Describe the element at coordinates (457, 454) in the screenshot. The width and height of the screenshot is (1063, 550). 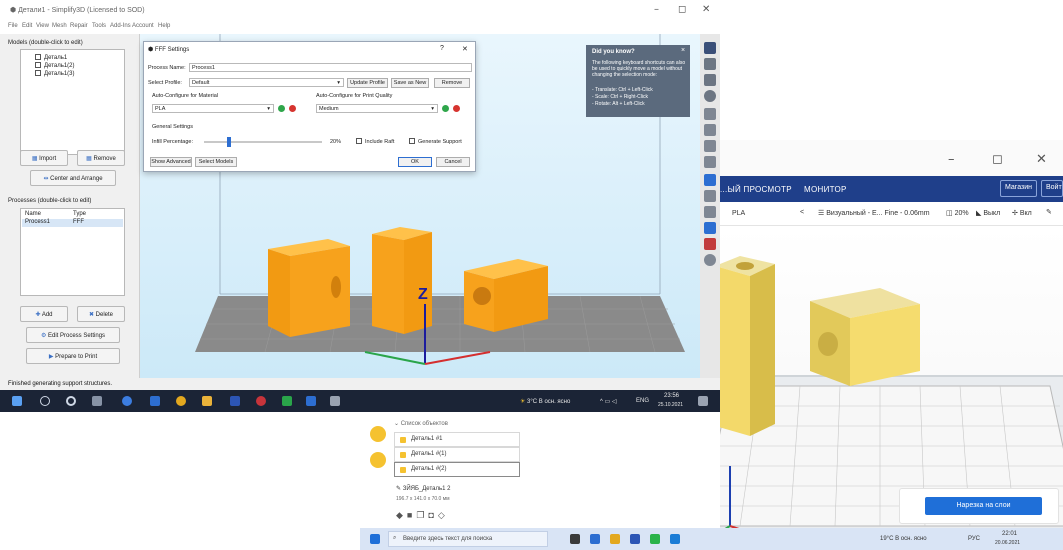
I see `list-item: Деталь1 #(1)` at that location.